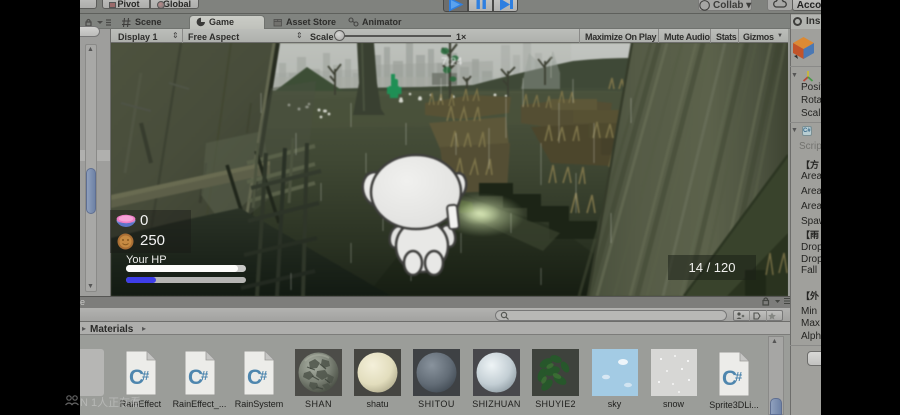 The height and width of the screenshot is (415, 900). Describe the element at coordinates (451, 62) in the screenshot. I see `svg-text: 7:24` at that location.